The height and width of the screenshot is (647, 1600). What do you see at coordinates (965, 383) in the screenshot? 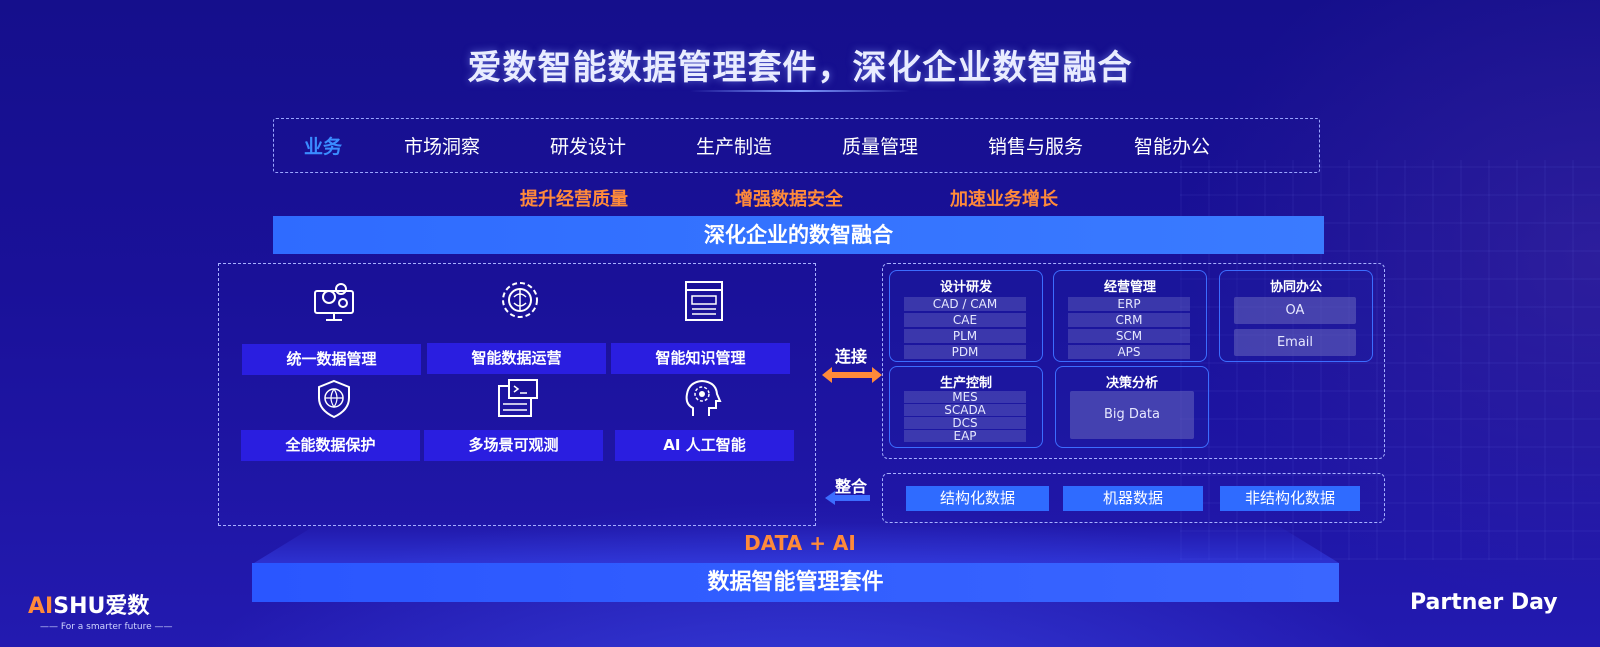
I see `system-title: 生产控制` at bounding box center [965, 383].